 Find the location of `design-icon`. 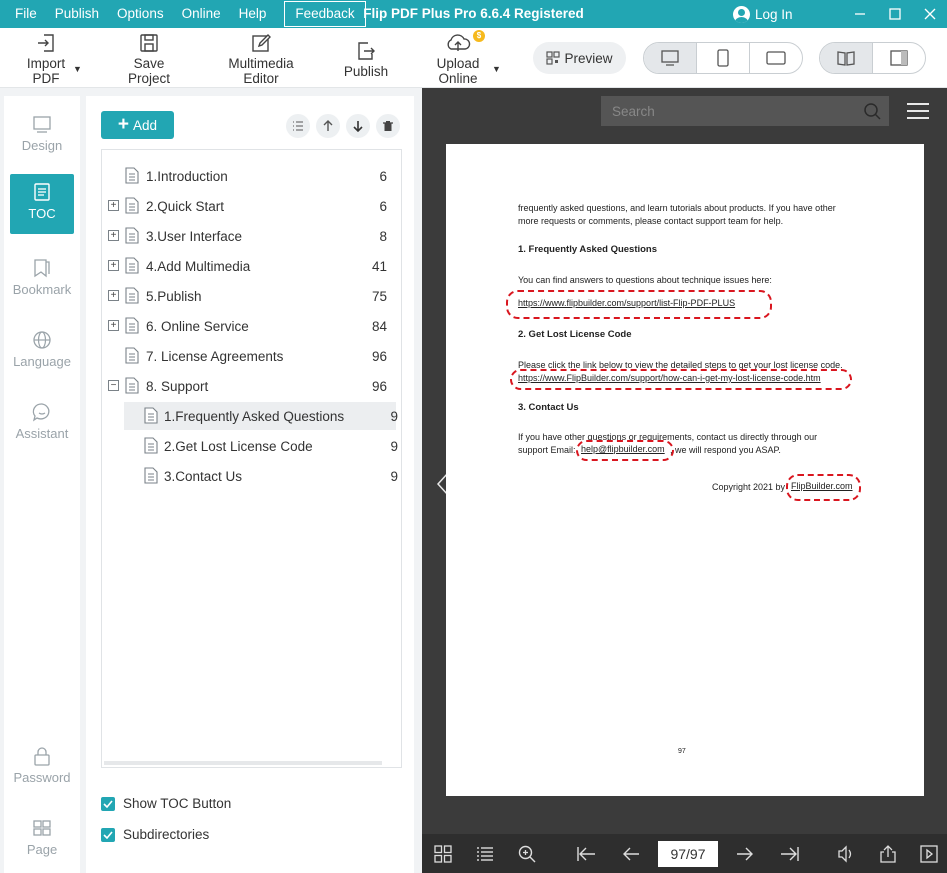

design-icon is located at coordinates (42, 124).